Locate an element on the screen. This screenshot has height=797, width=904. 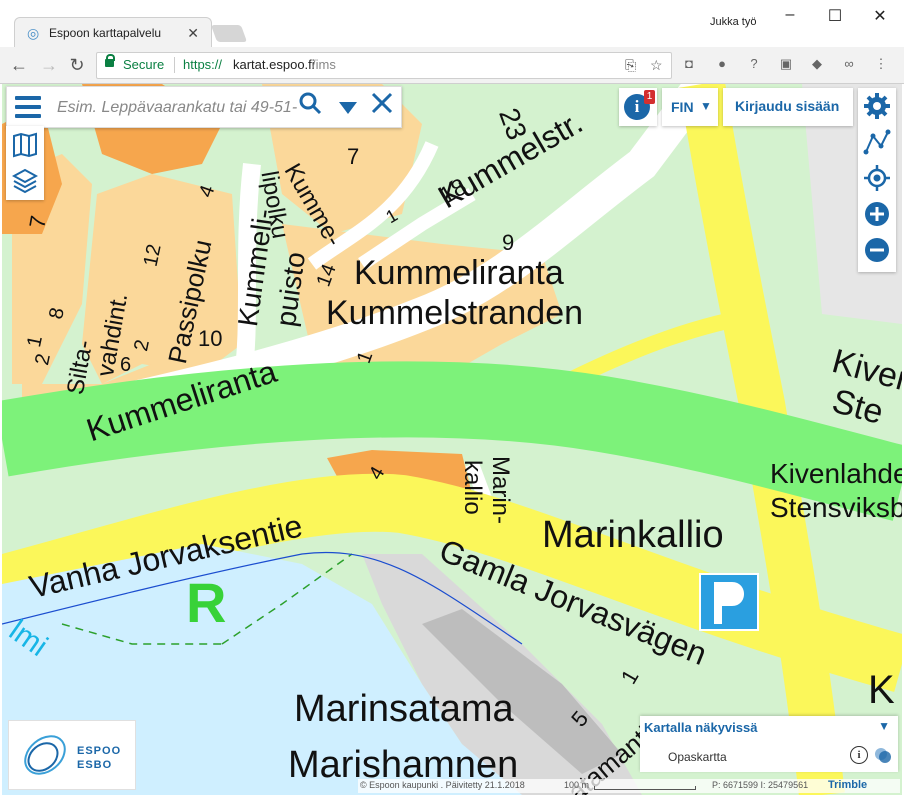
extension-diamond-icon: ◆ is located at coordinates (817, 64).